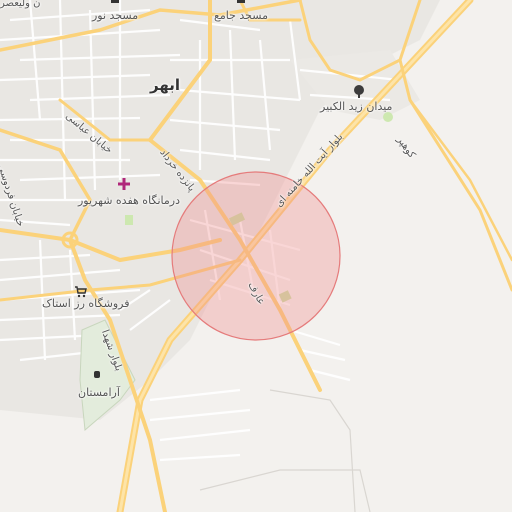  What do you see at coordinates (388, 117) in the screenshot?
I see `park4` at bounding box center [388, 117].